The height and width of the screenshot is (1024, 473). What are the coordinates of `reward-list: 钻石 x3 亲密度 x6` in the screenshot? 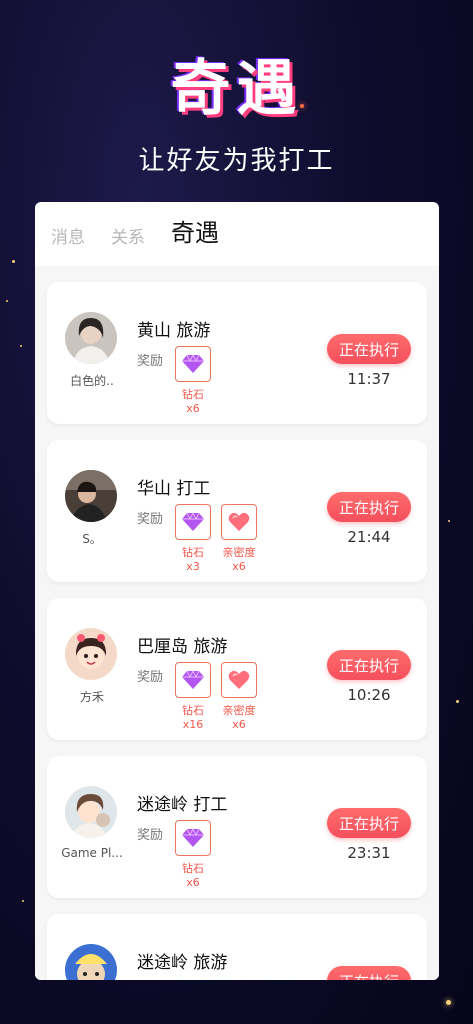 It's located at (216, 538).